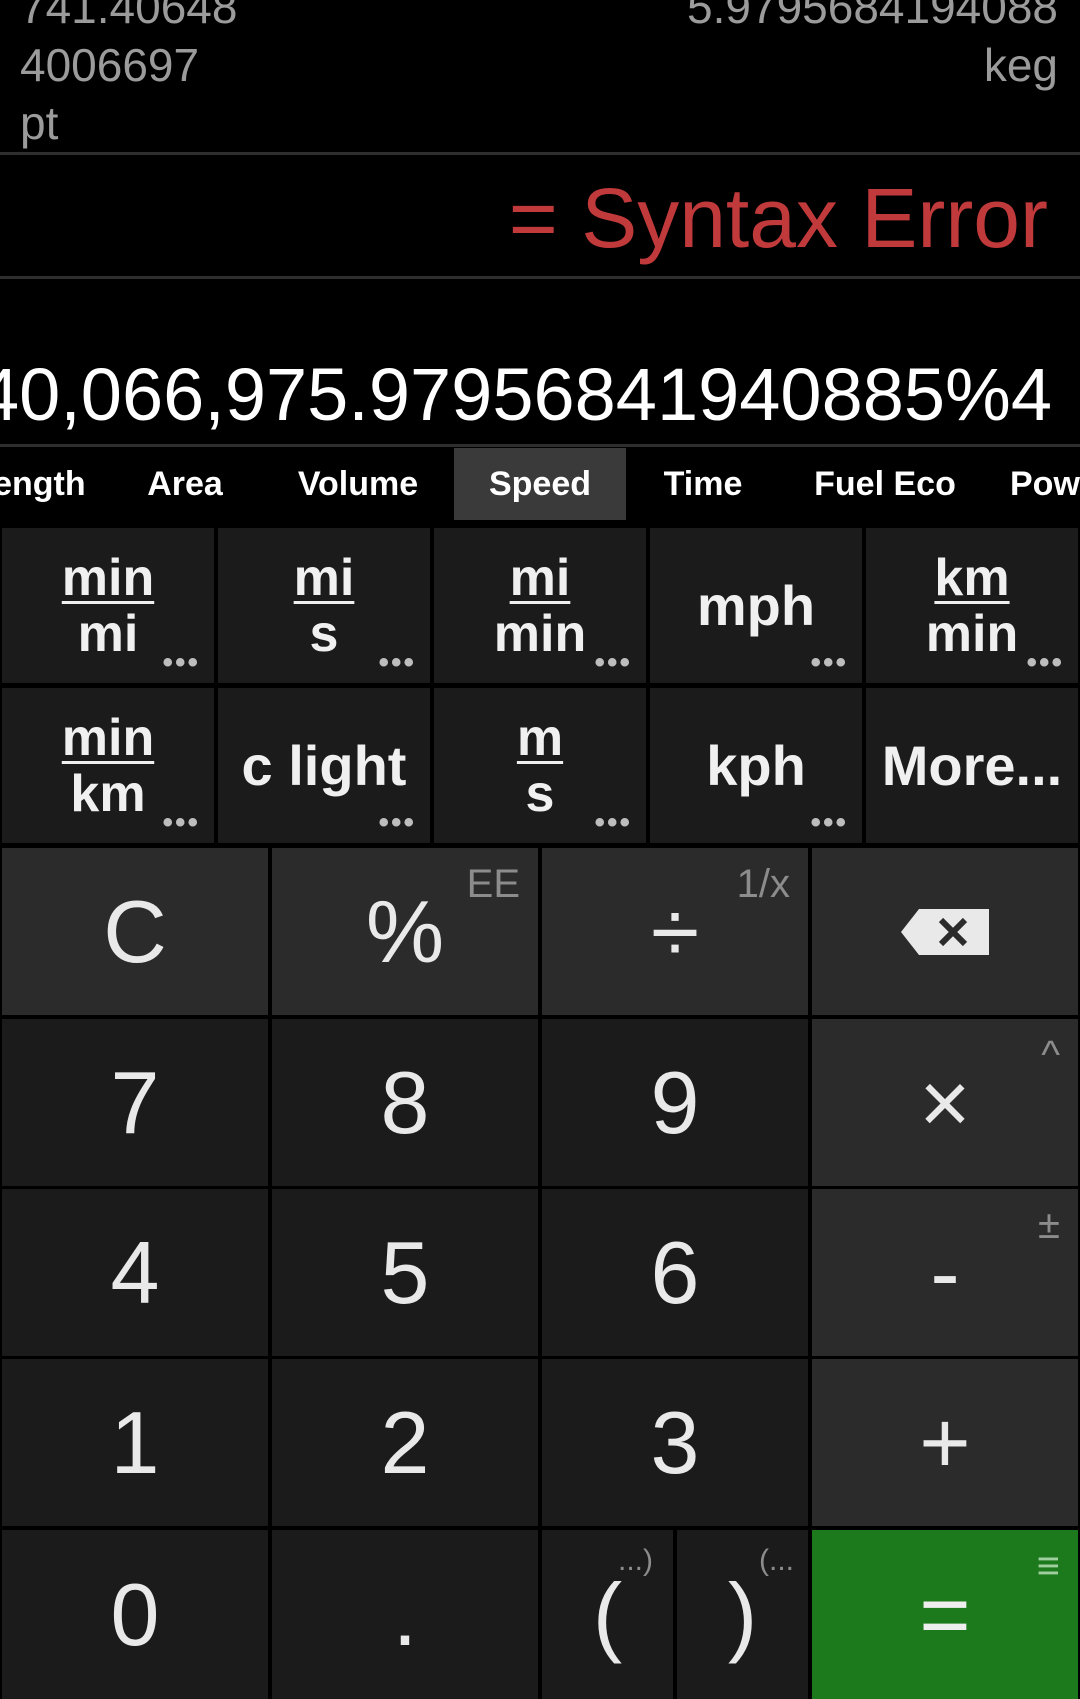  Describe the element at coordinates (972, 577) in the screenshot. I see `unit-numerator: km` at that location.